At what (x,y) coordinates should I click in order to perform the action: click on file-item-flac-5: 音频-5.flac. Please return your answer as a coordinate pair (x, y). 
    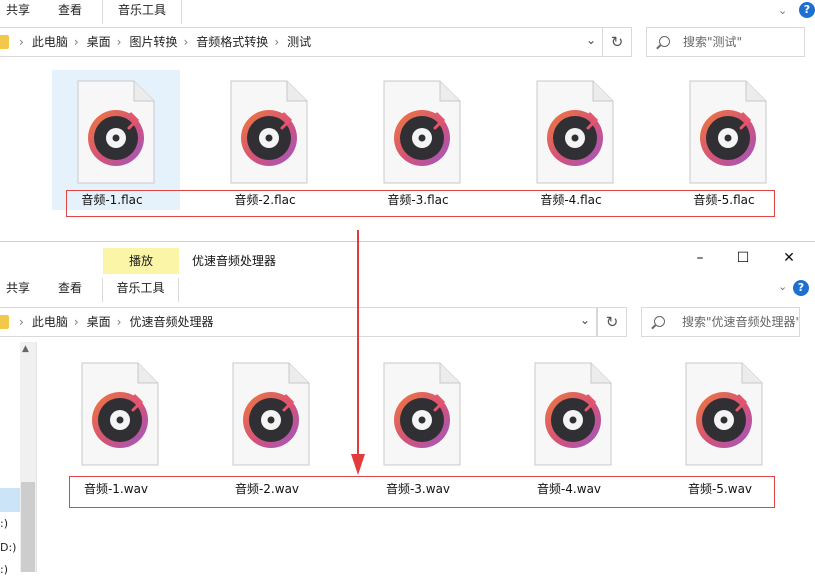
    Looking at the image, I should click on (724, 140).